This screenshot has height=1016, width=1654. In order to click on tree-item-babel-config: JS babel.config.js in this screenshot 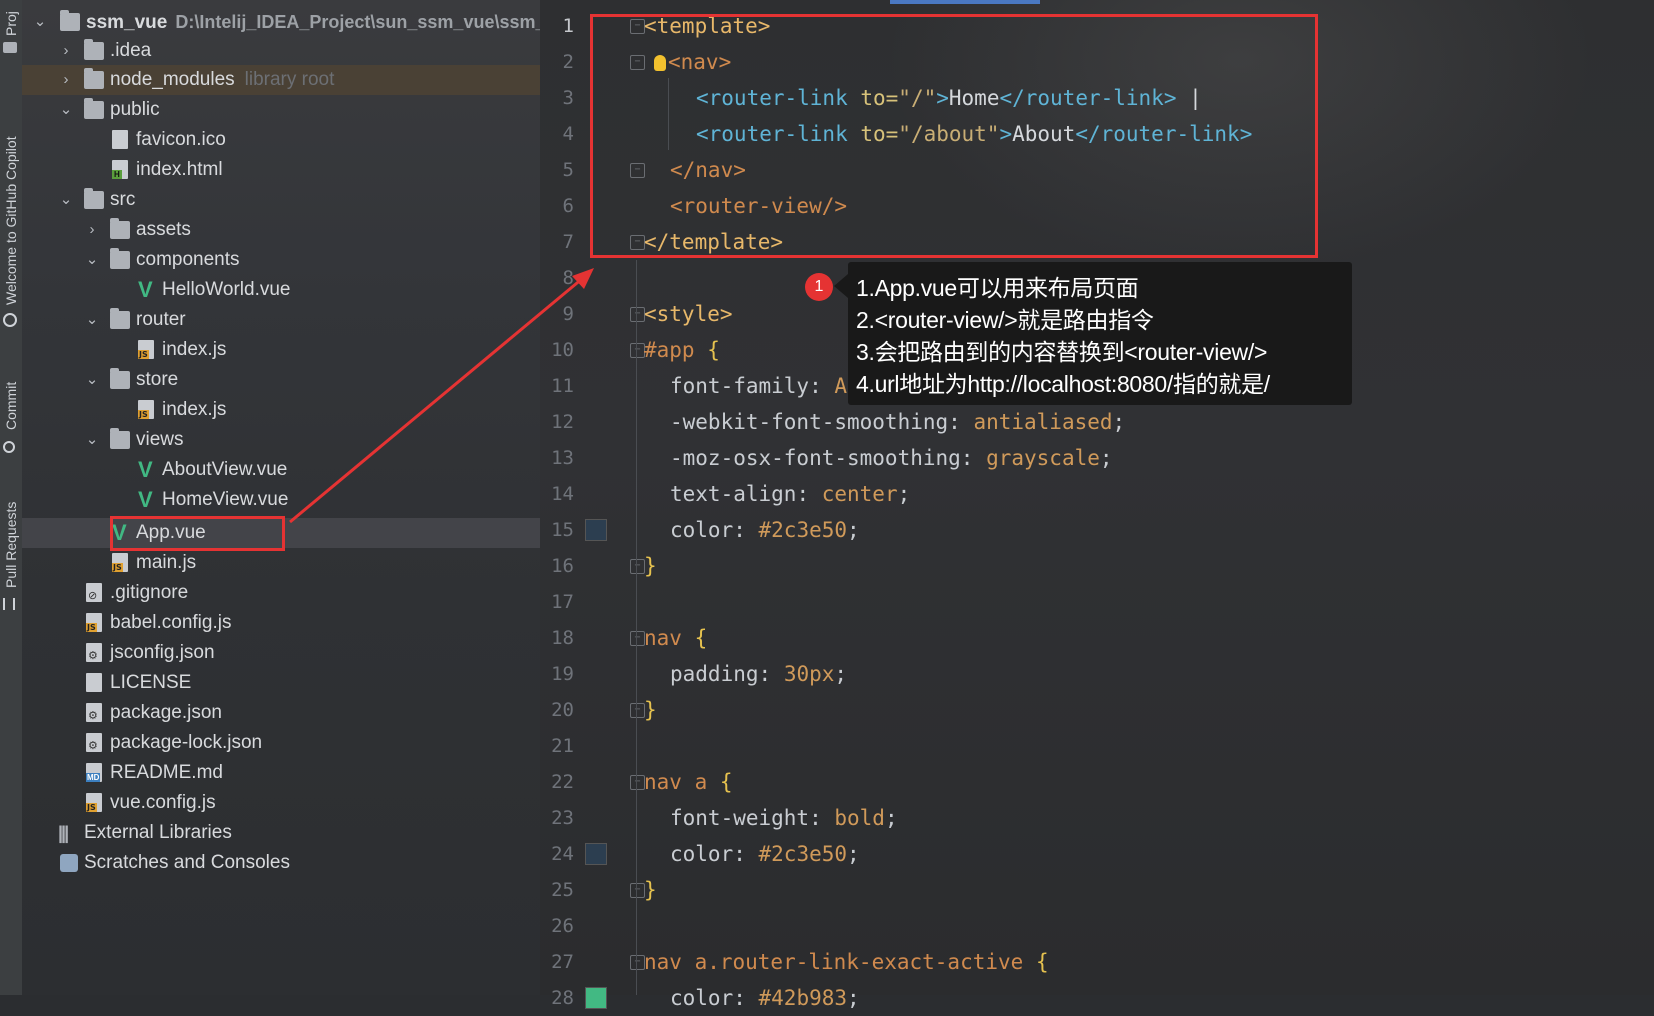, I will do `click(281, 623)`.